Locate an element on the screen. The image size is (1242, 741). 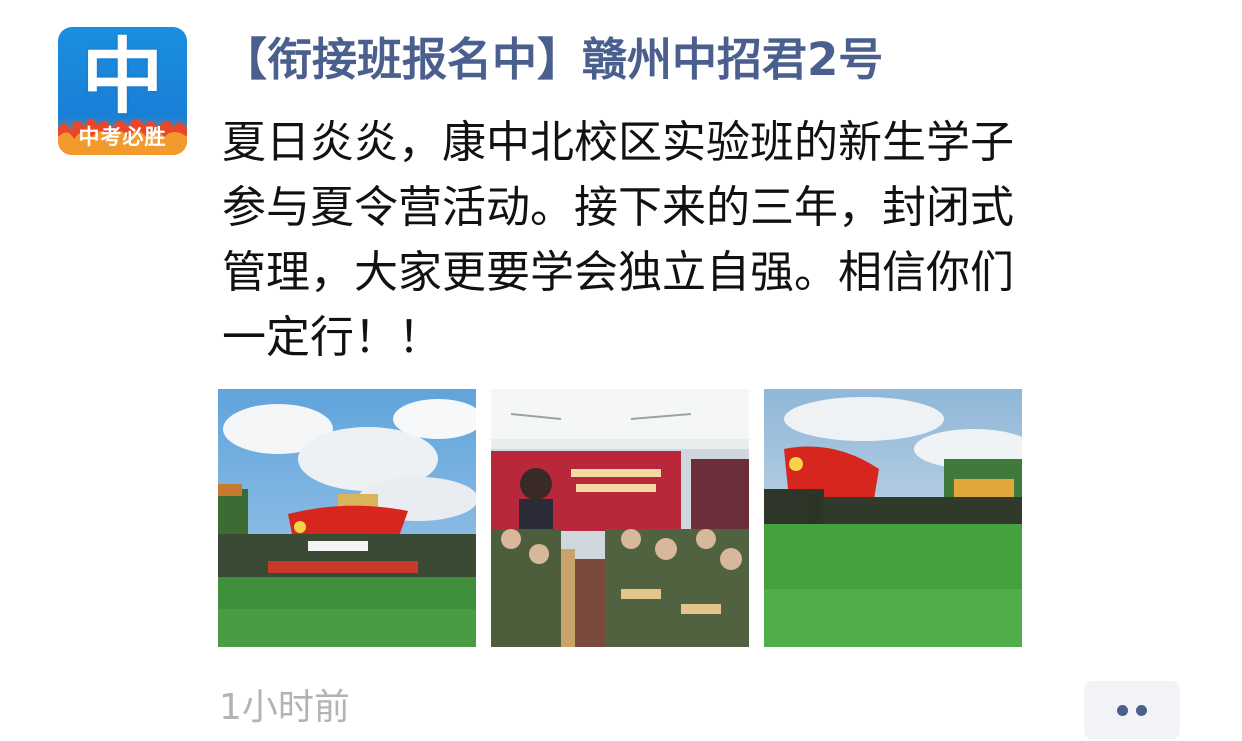
author-name: 【衔接班报名中】赣州中招君2号 is located at coordinates (552, 60).